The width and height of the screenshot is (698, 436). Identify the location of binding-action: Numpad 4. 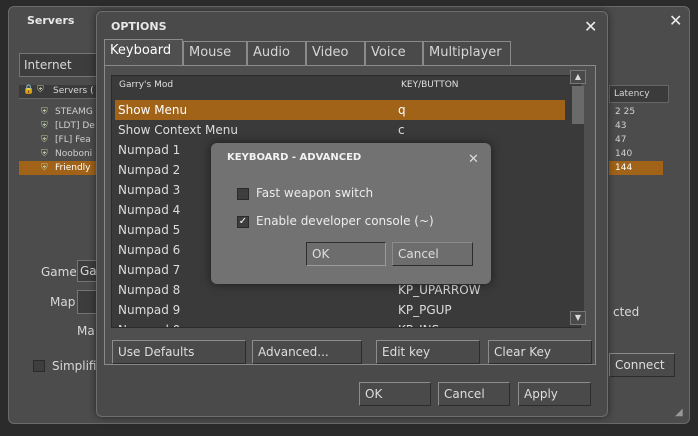
(149, 210).